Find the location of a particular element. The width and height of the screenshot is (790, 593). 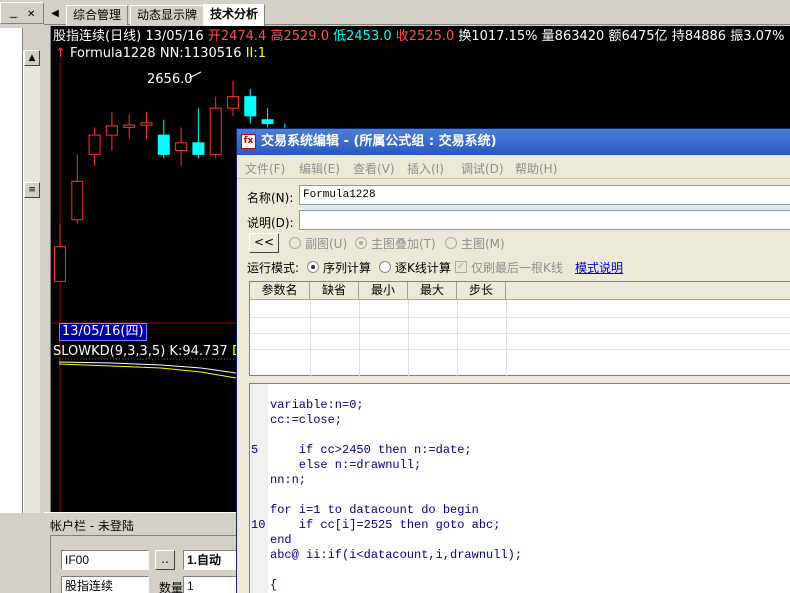

radio-per-kline-calc is located at coordinates (385, 267).